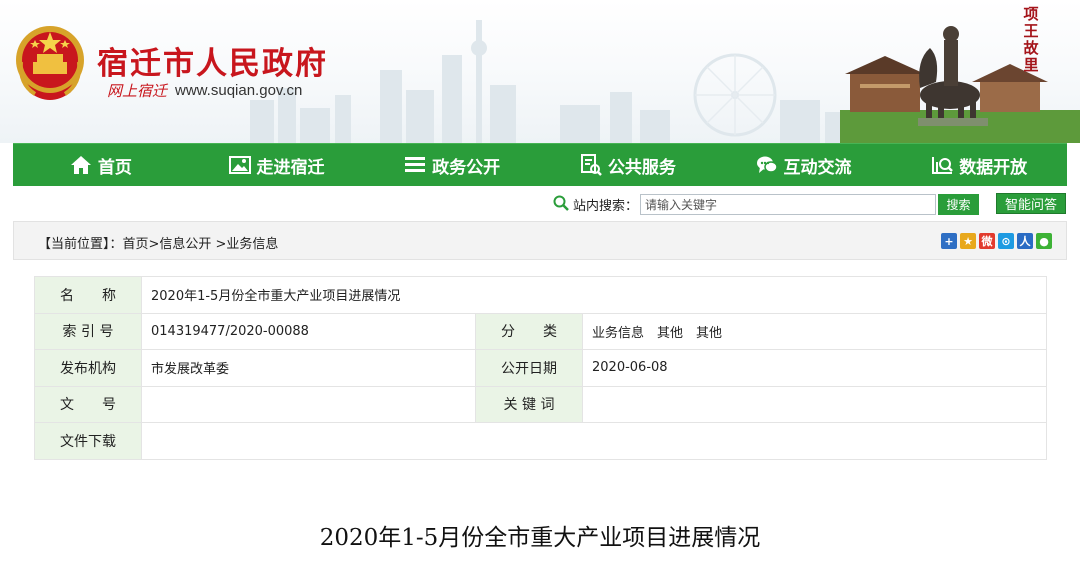 The image size is (1080, 571). I want to click on name-value: 2020年1-5月份全市重大产业项目进展情况, so click(594, 295).